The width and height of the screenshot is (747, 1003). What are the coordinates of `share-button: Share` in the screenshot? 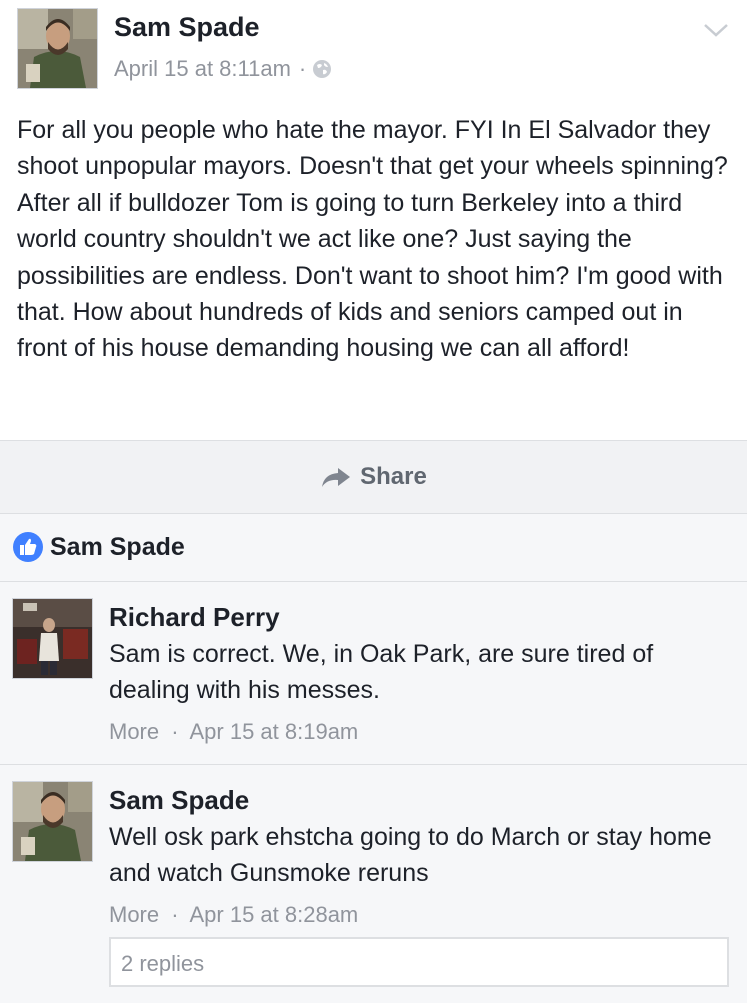 It's located at (373, 477).